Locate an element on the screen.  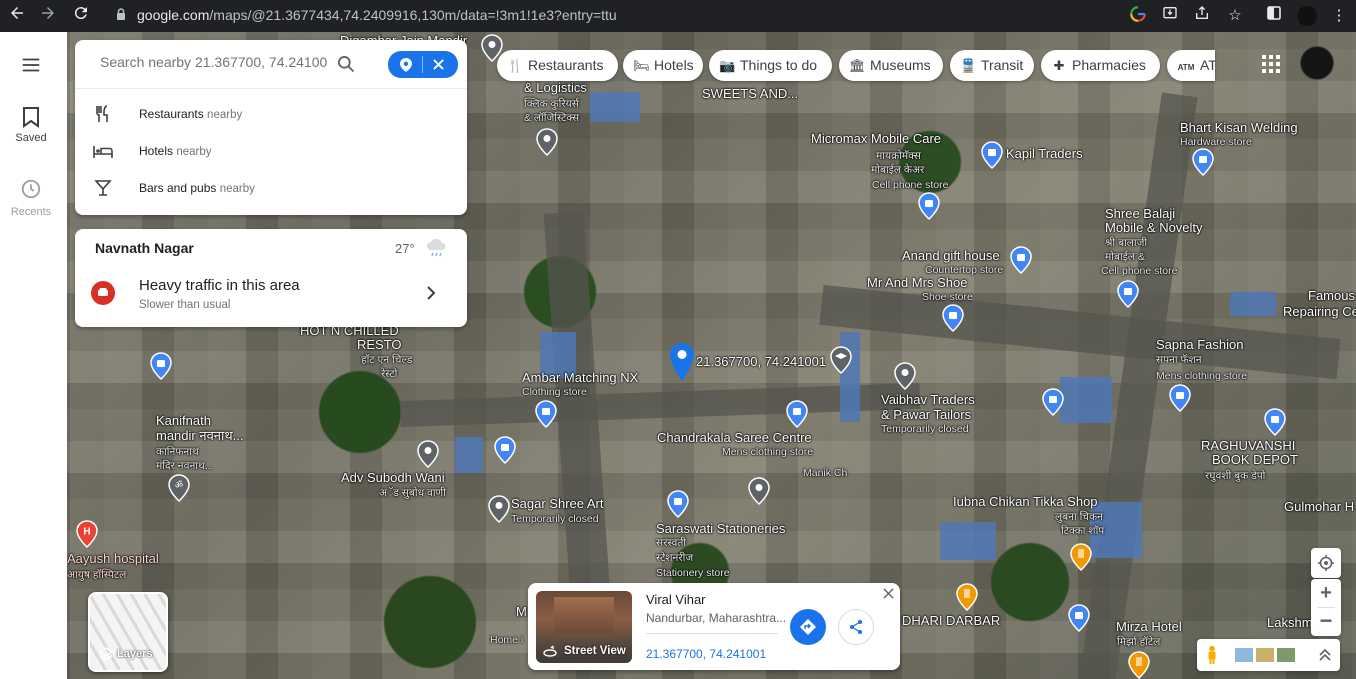
chip-things-to-do: 📷 Things to do is located at coordinates (770, 65).